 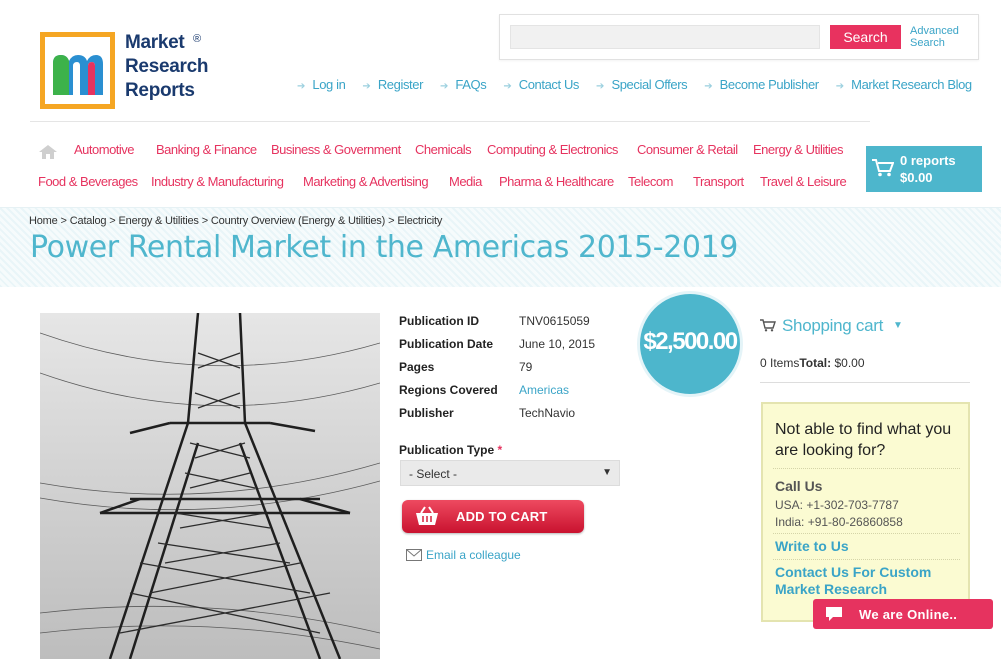 What do you see at coordinates (88, 181) in the screenshot?
I see `category-food-beverages: Food & Beverages` at bounding box center [88, 181].